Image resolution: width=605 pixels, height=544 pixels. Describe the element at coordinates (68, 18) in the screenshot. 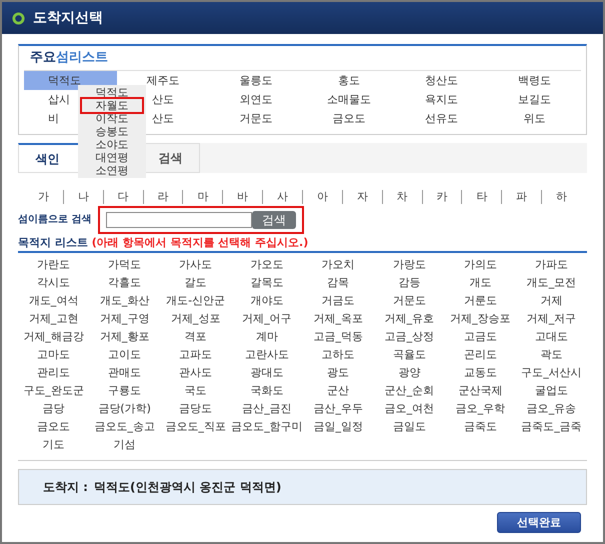

I see `window-title: 도착지선택` at that location.